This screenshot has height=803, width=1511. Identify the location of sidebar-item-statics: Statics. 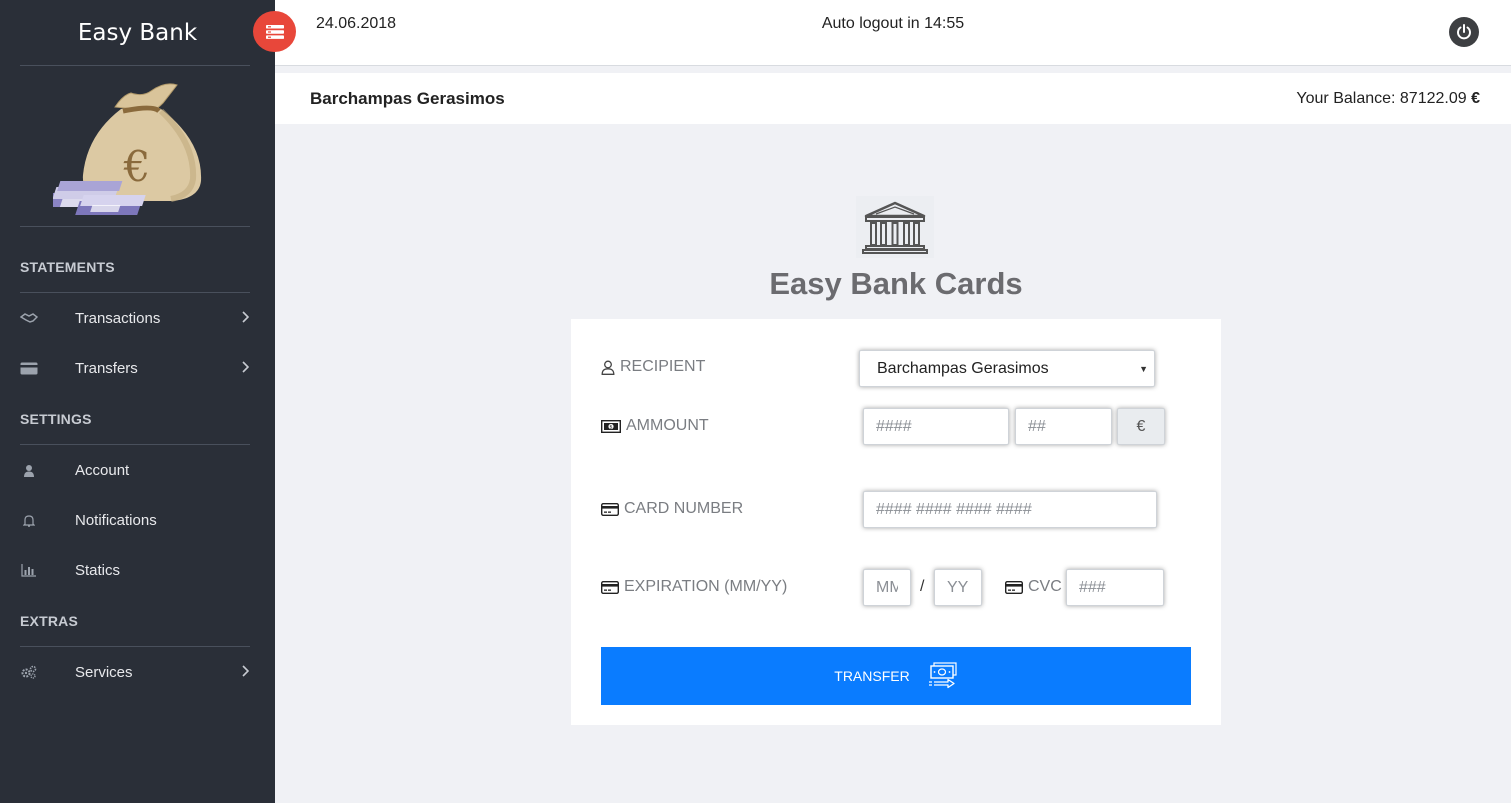
(137, 570).